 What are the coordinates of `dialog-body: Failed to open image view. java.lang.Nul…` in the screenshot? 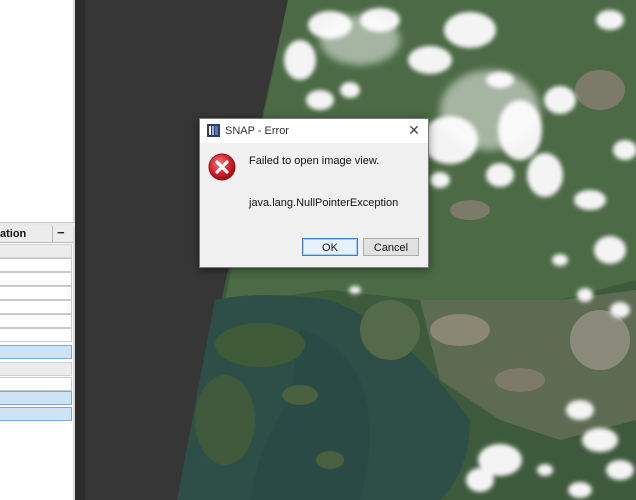 It's located at (314, 205).